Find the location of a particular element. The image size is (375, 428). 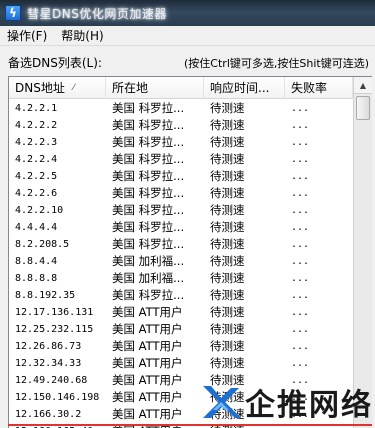

scroll-thumb is located at coordinates (363, 108).